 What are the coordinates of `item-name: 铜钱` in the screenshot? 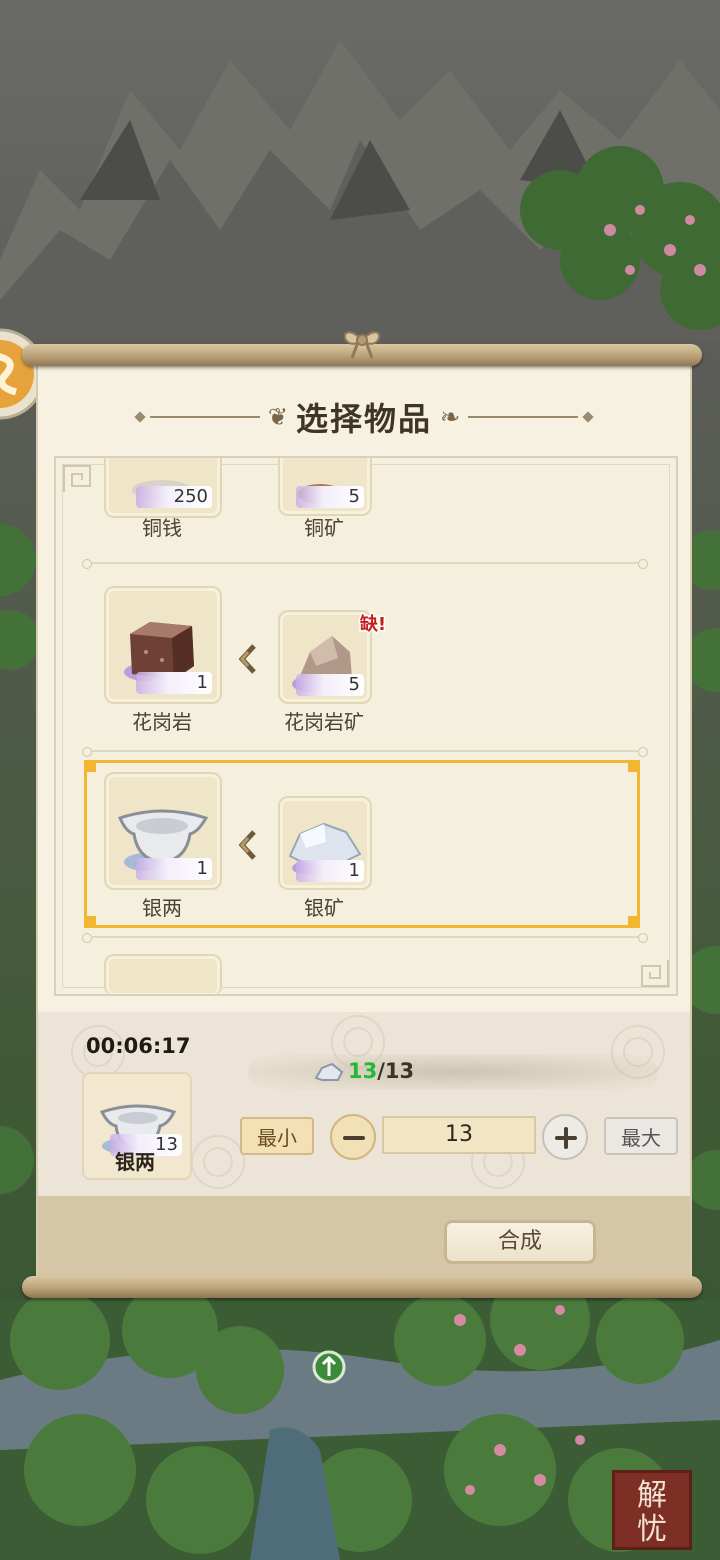 It's located at (162, 528).